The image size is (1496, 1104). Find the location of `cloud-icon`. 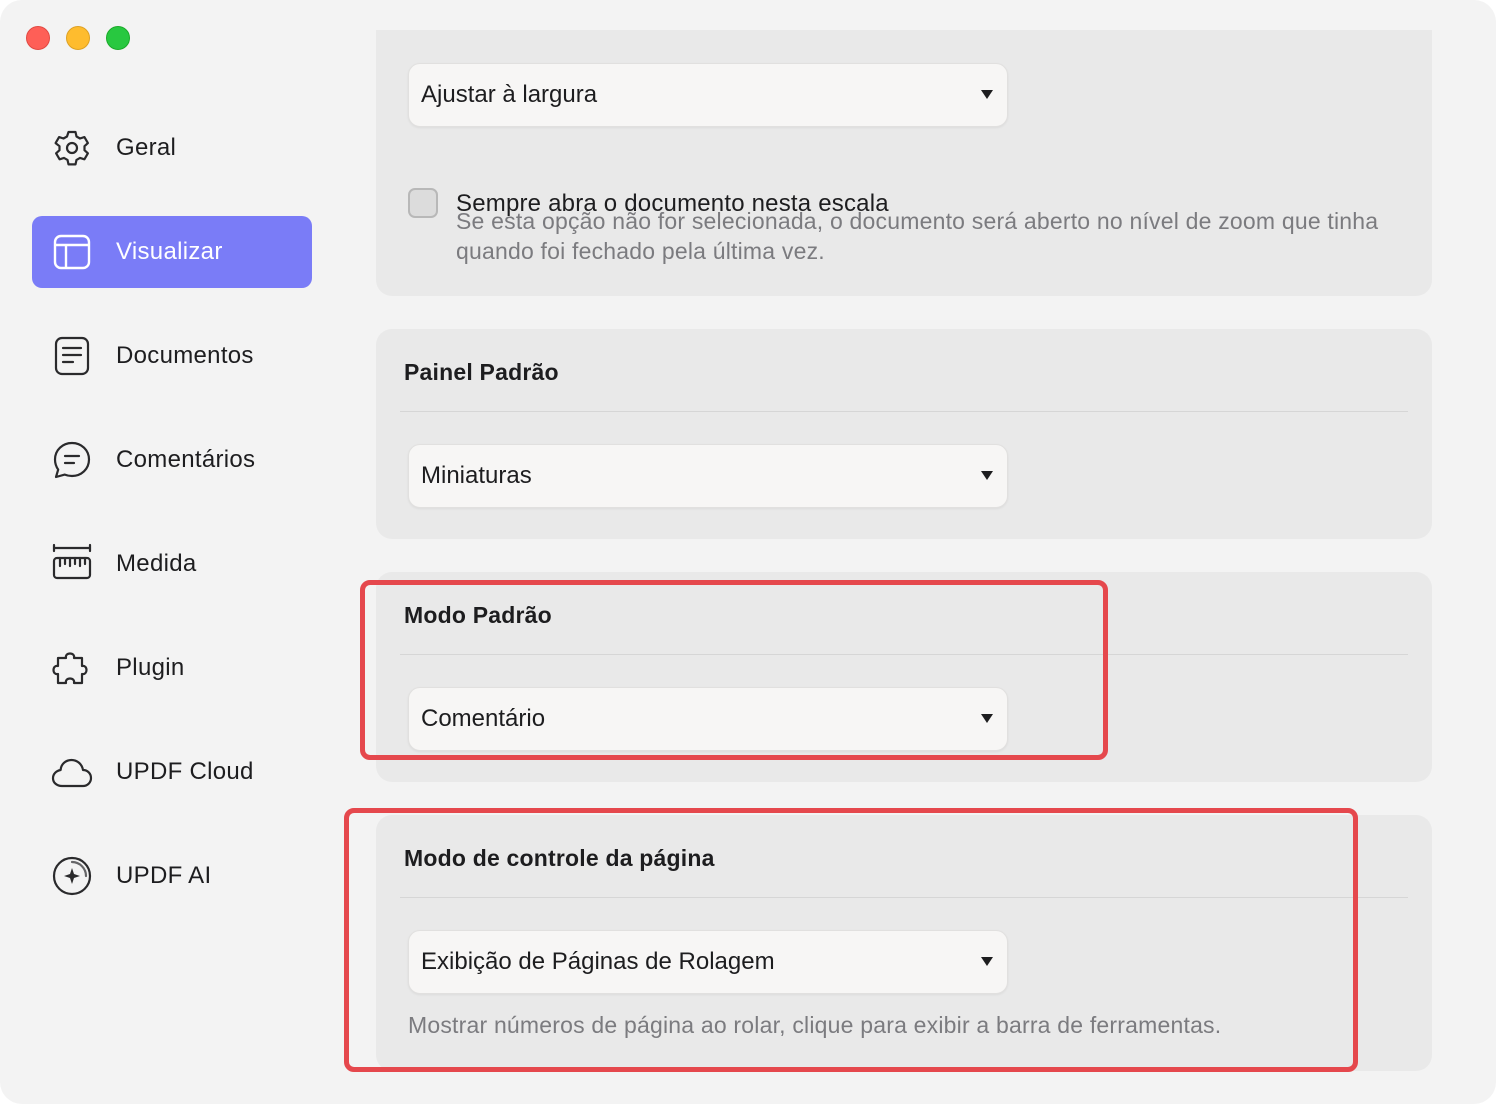

cloud-icon is located at coordinates (72, 772).